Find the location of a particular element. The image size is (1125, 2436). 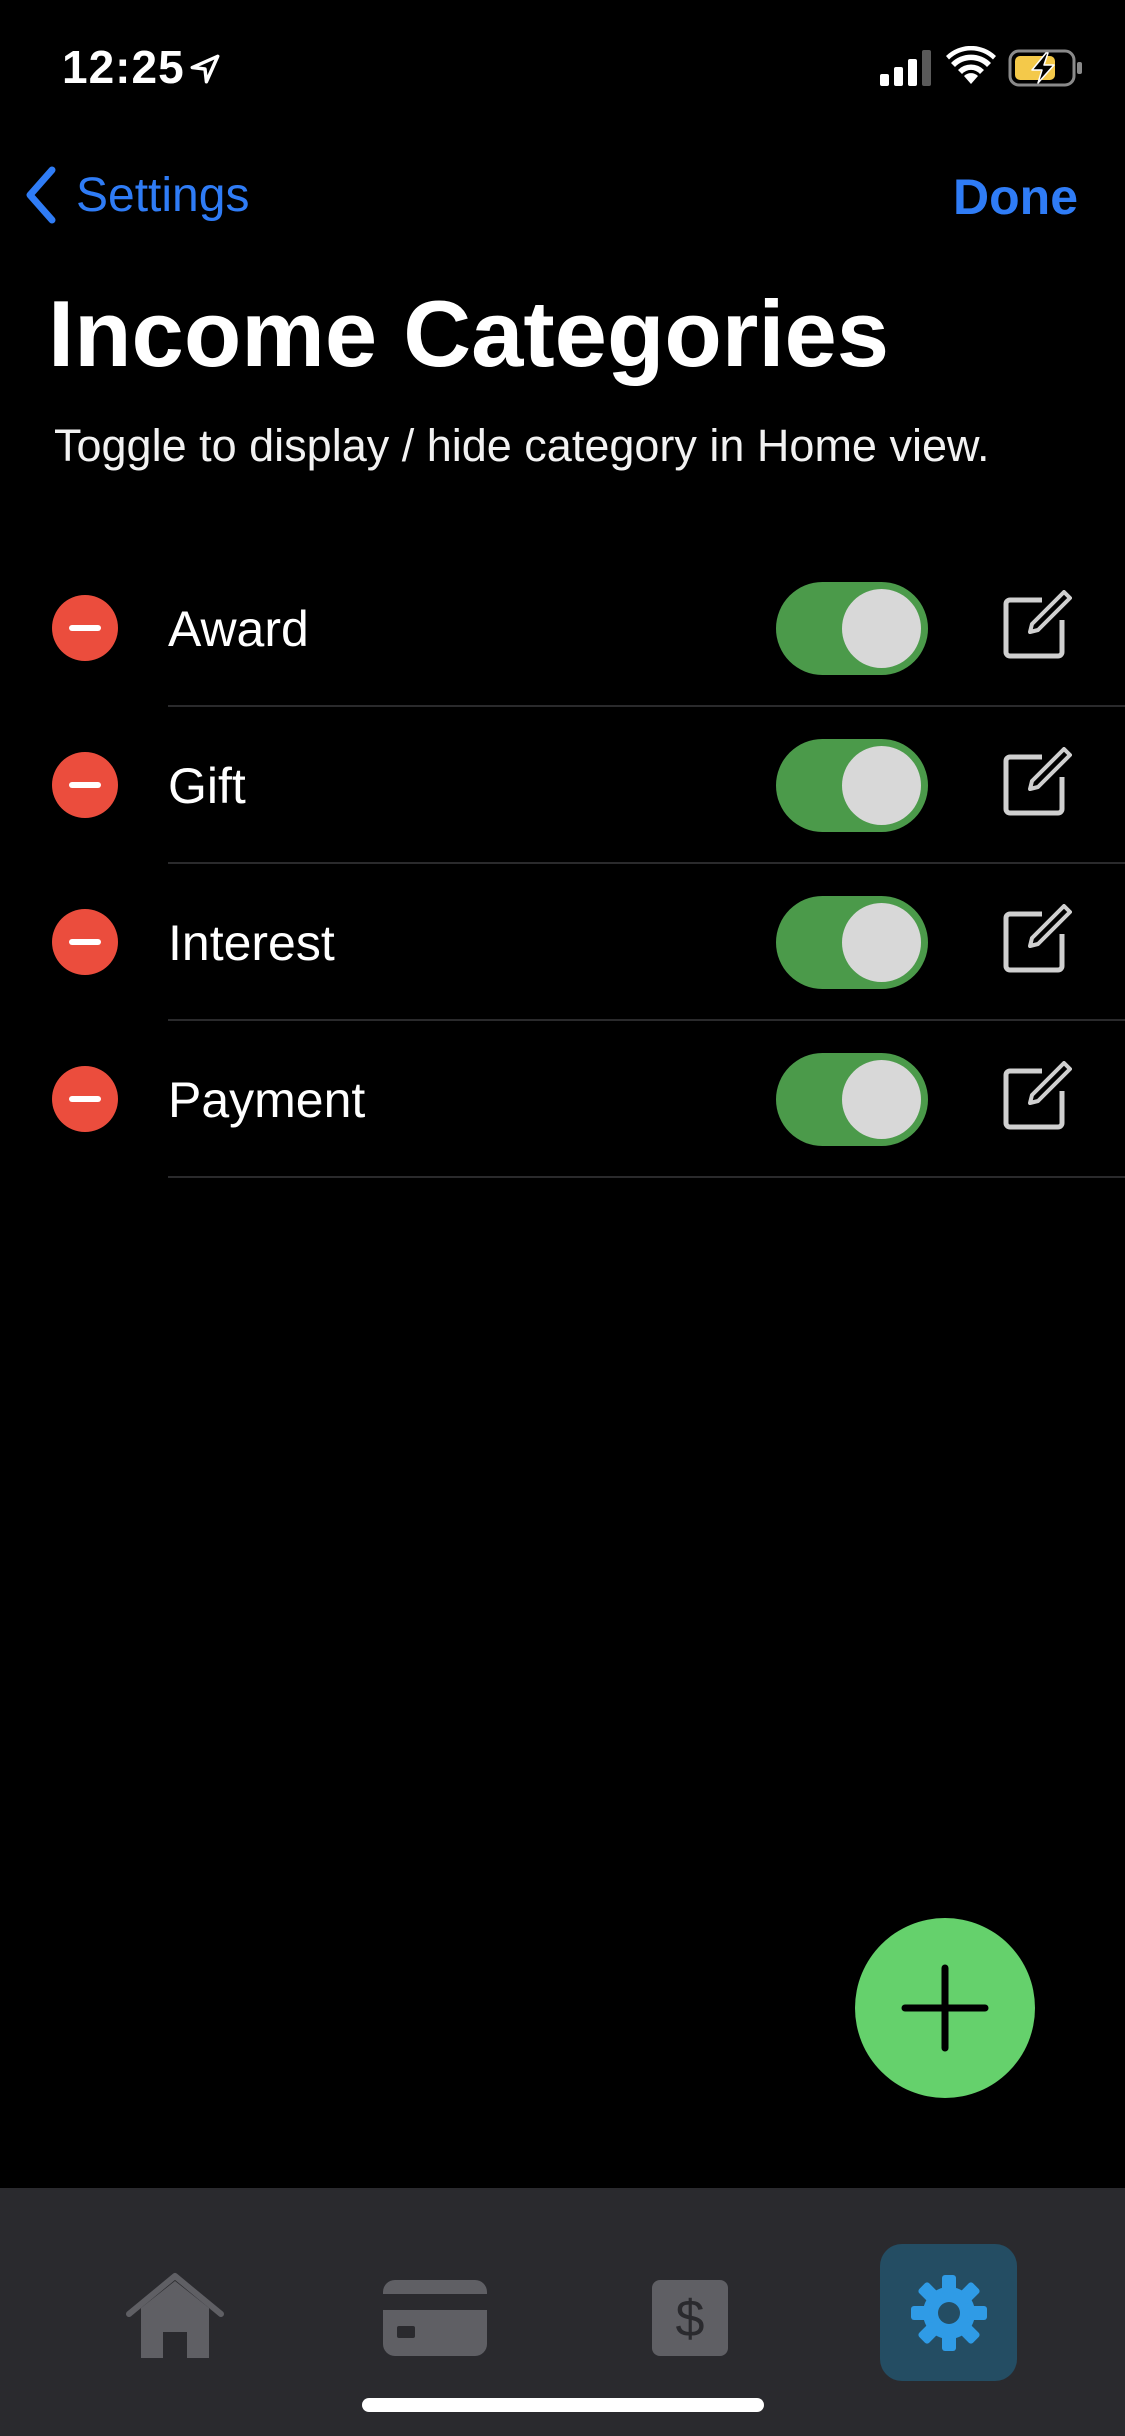

tab-cards is located at coordinates (435, 2318).